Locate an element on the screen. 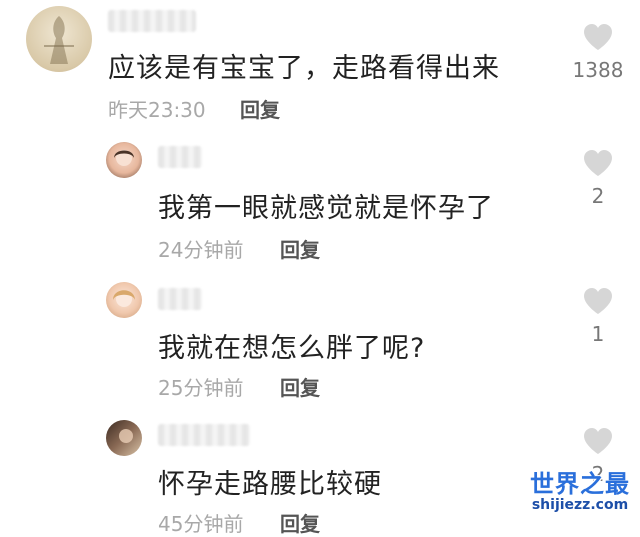  like-count: 1388 is located at coordinates (598, 70).